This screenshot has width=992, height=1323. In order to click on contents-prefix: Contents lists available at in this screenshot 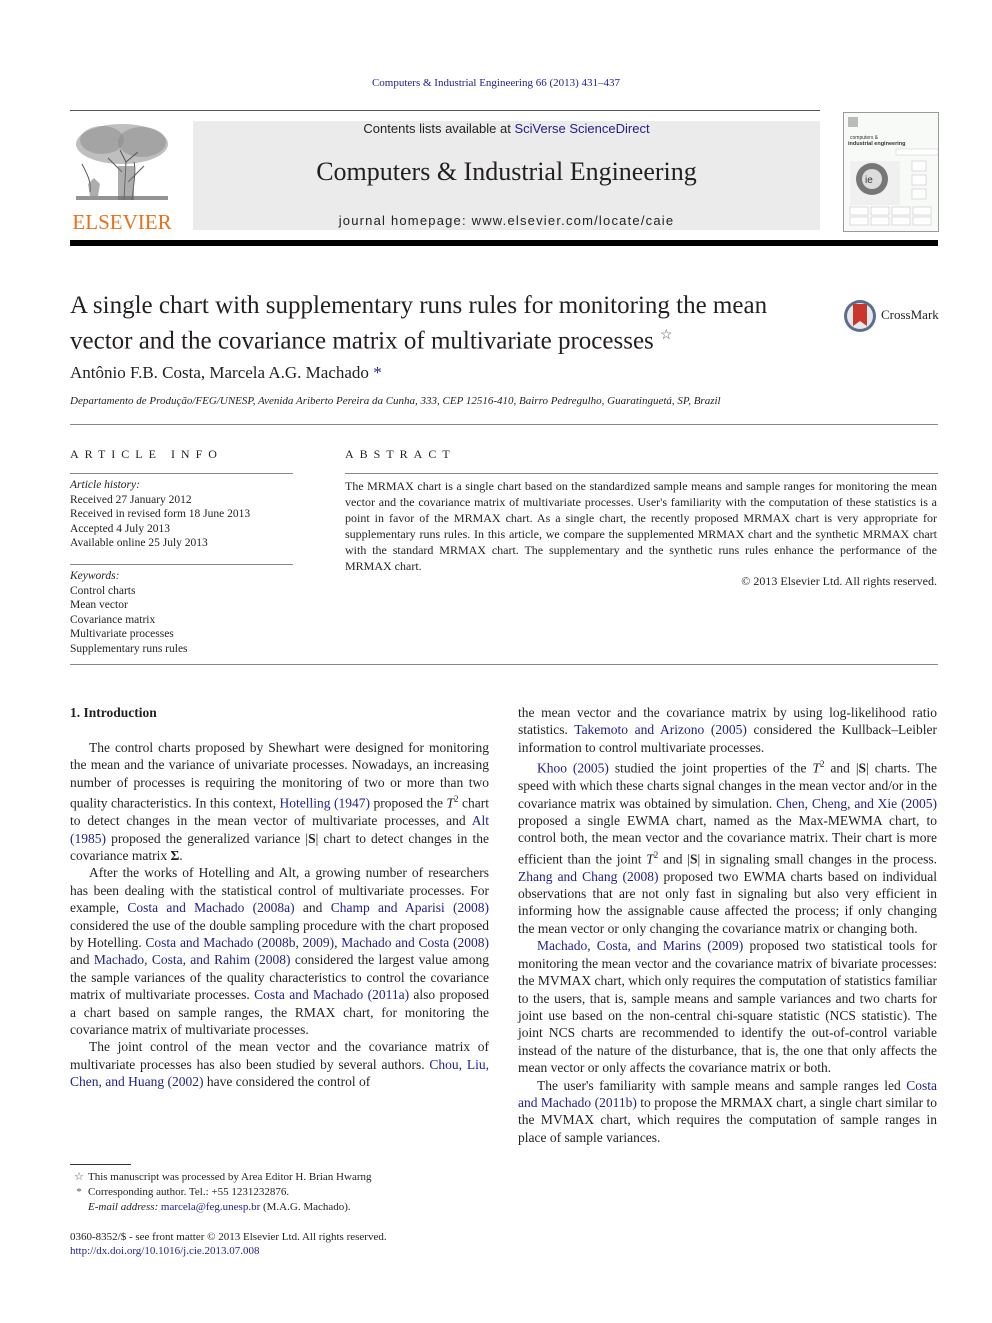, I will do `click(439, 128)`.